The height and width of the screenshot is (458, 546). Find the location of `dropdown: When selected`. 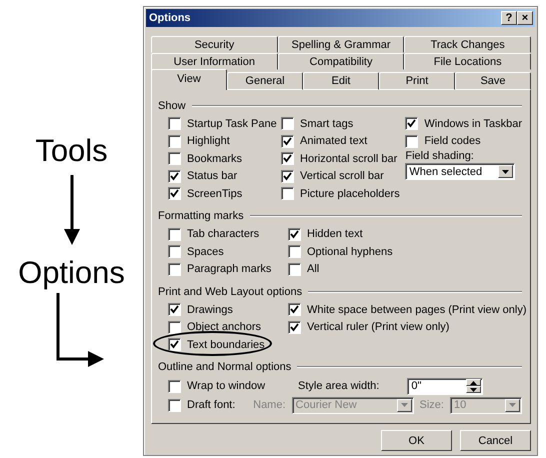

dropdown: When selected is located at coordinates (460, 171).